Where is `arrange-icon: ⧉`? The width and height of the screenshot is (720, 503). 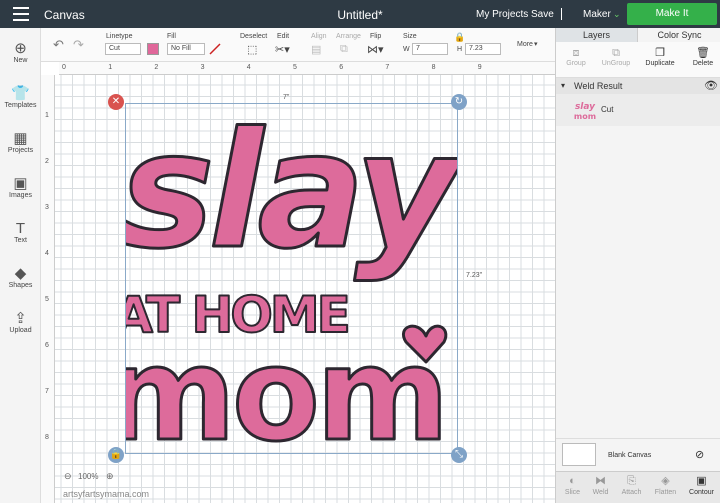 arrange-icon: ⧉ is located at coordinates (344, 49).